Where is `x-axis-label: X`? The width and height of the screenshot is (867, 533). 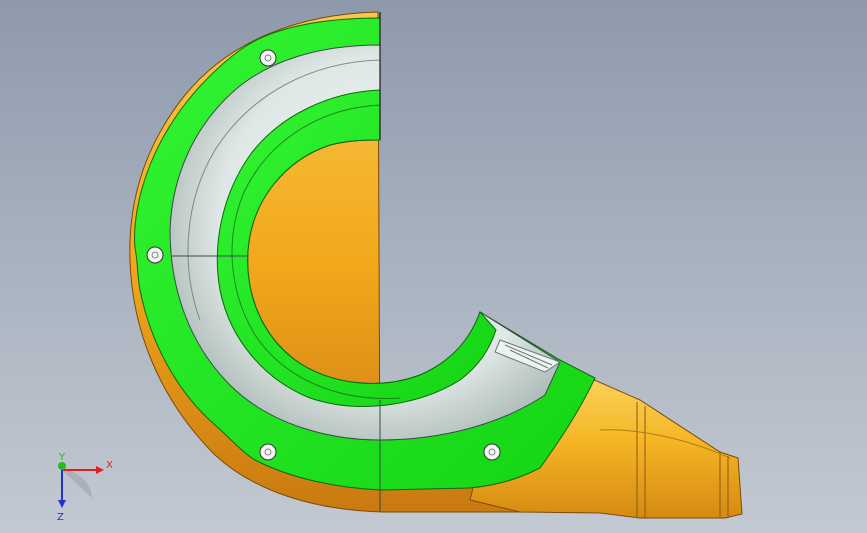
x-axis-label: X is located at coordinates (109, 465).